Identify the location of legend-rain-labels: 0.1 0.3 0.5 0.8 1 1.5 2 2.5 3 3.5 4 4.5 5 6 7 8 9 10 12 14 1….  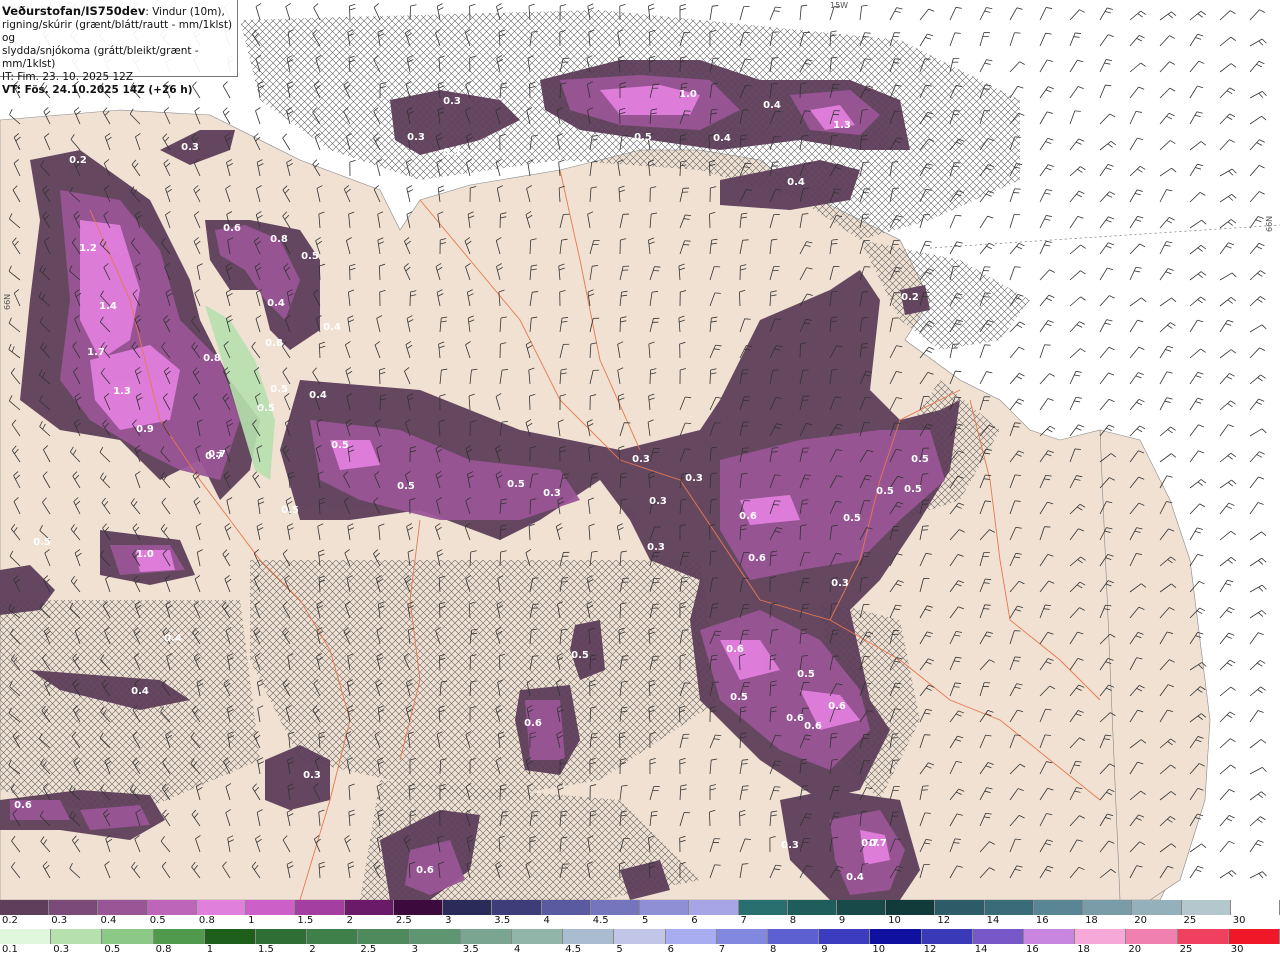
(640, 951).